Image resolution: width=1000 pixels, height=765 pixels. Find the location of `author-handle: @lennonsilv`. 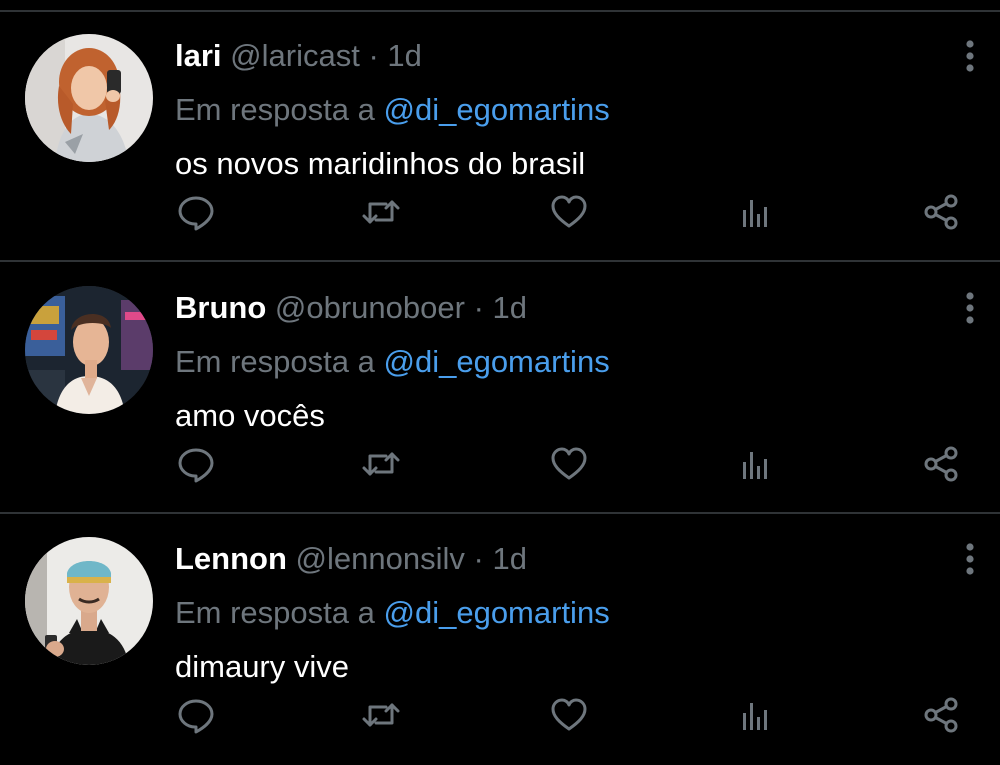

author-handle: @lennonsilv is located at coordinates (380, 558).